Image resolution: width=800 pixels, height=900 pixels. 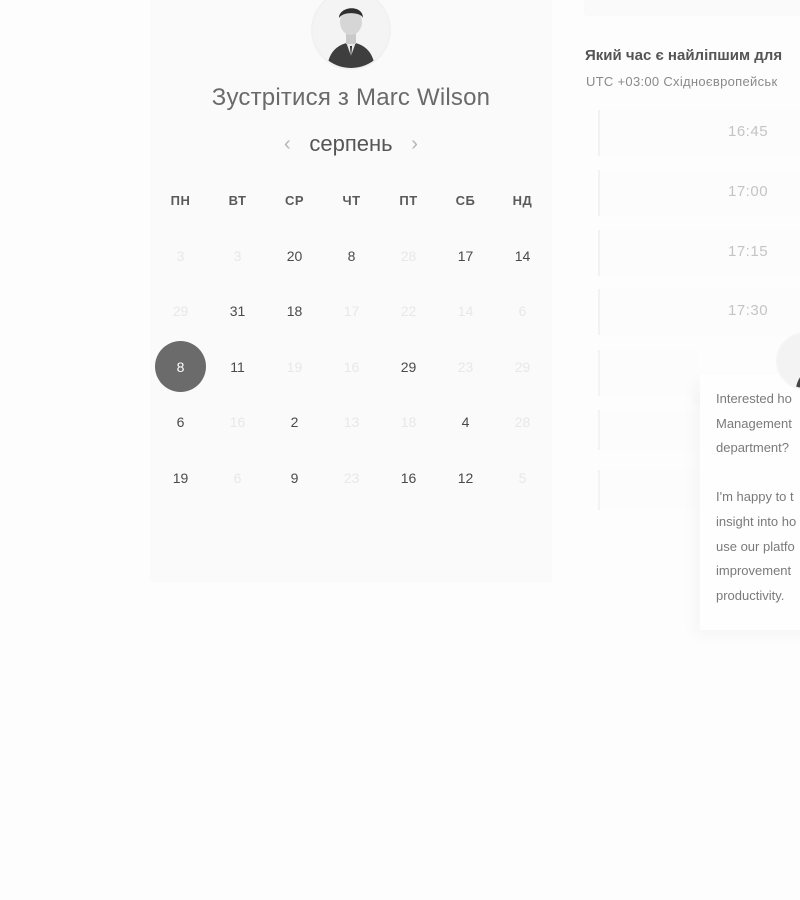 I want to click on chevron-left-icon: ‹, so click(x=287, y=144).